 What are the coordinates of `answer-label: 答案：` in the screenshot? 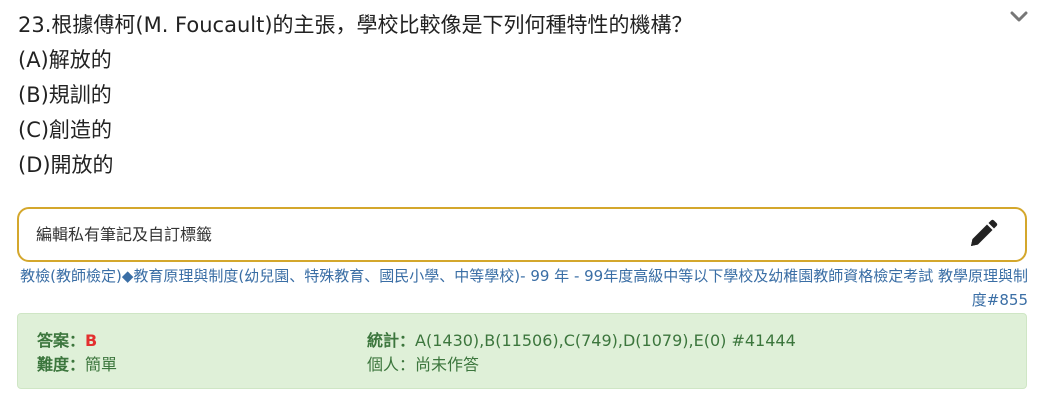 It's located at (61, 340).